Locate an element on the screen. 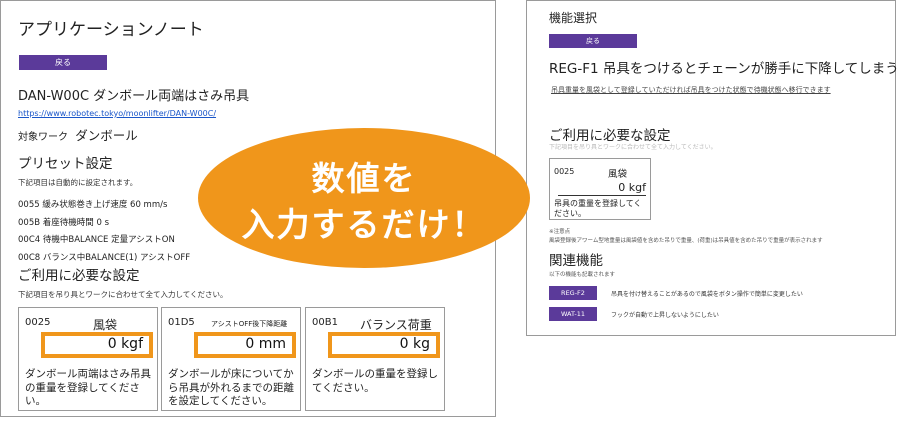 Image resolution: width=900 pixels, height=424 pixels. card-code: 01D5 is located at coordinates (181, 322).